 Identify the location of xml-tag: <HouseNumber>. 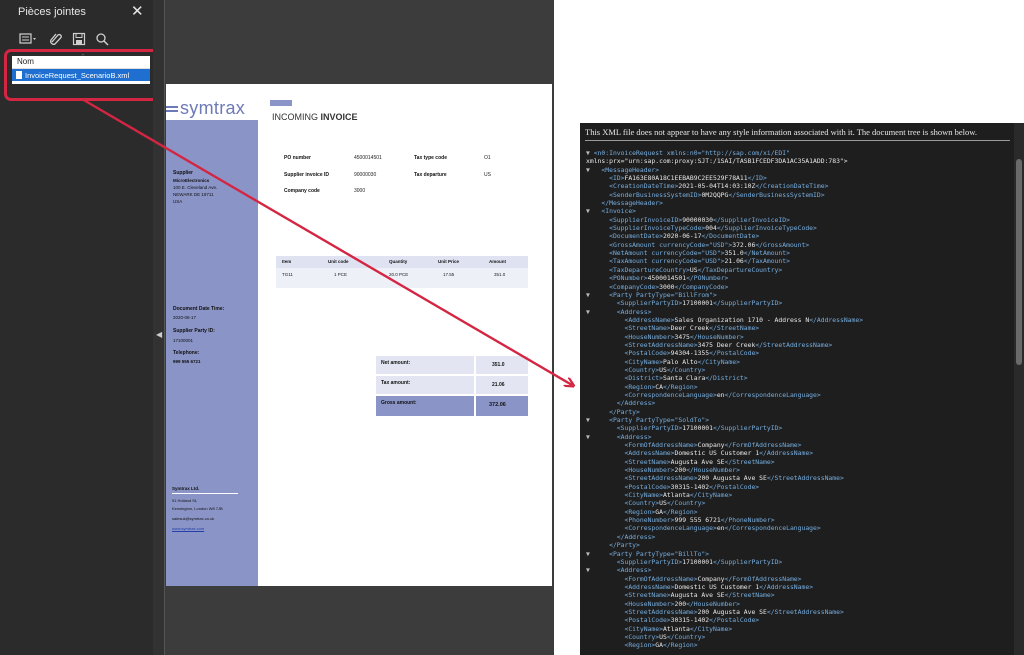
(649, 603).